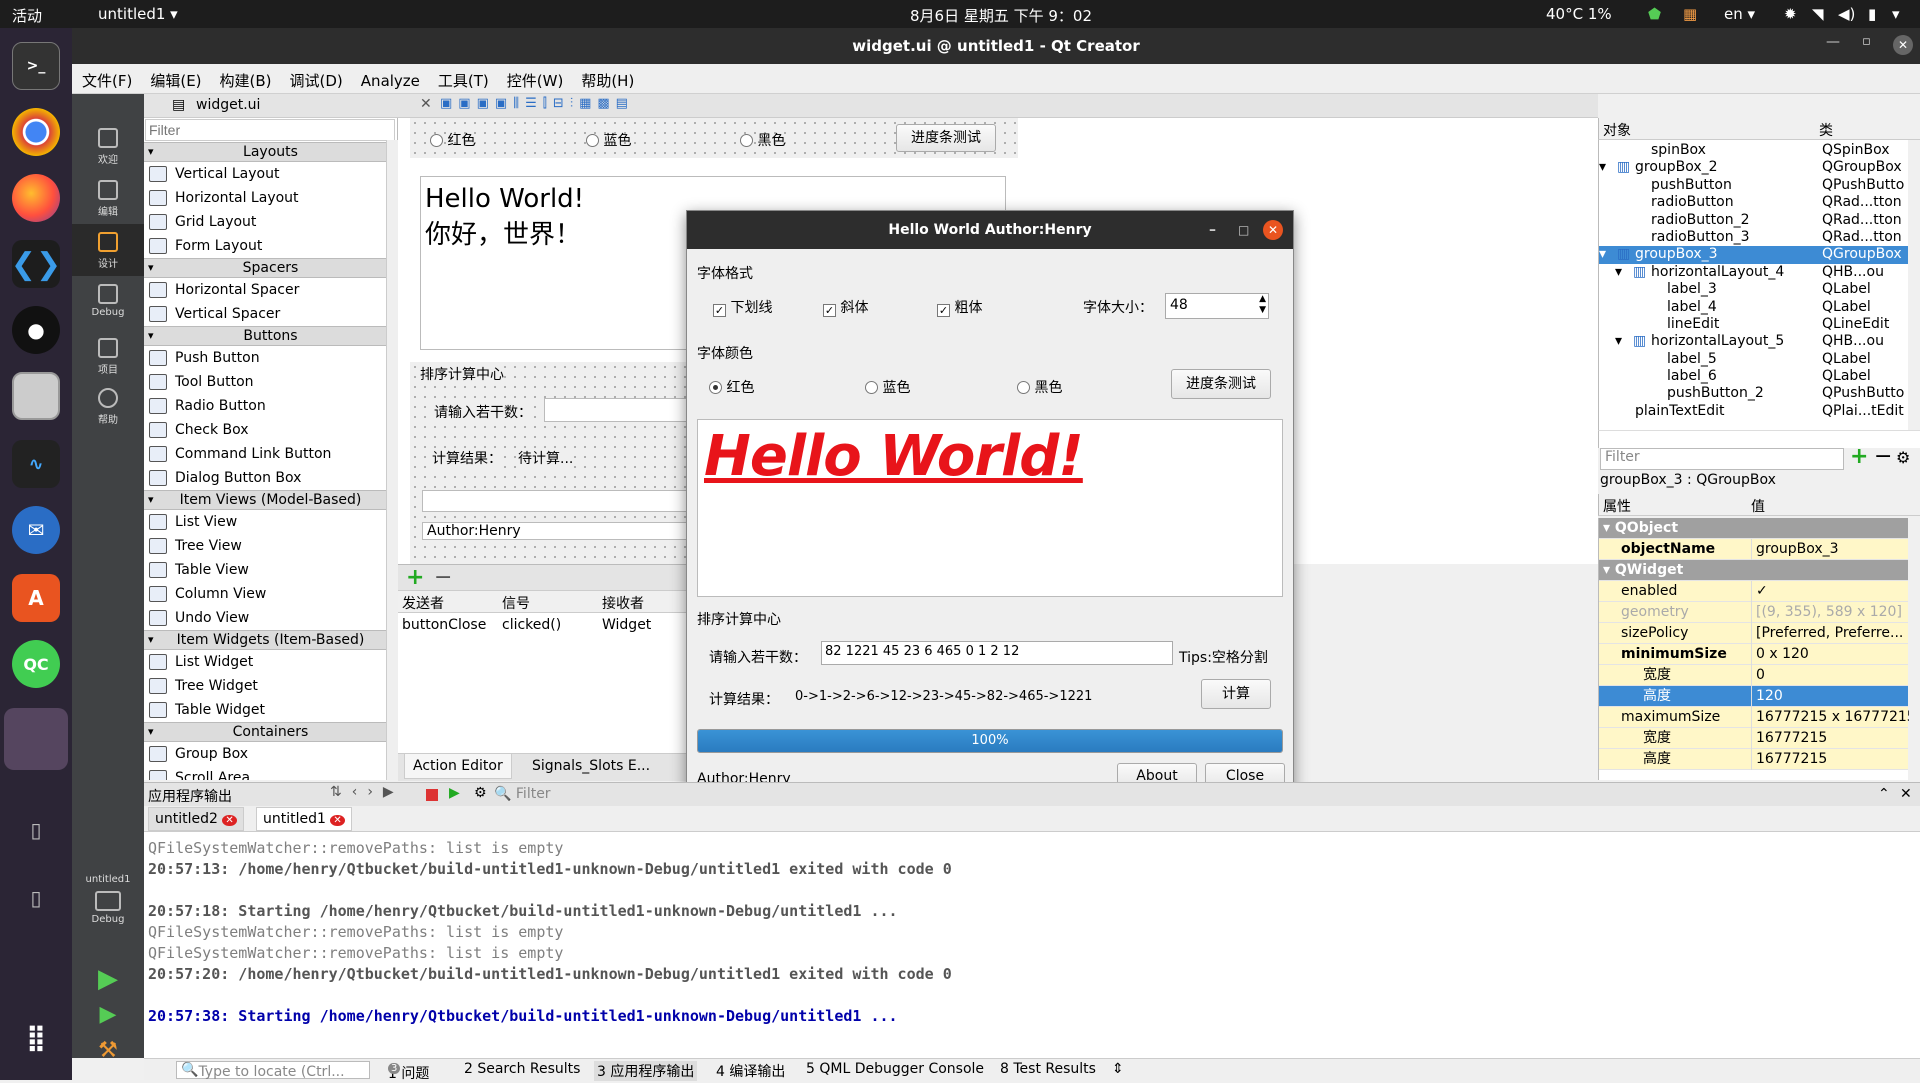  What do you see at coordinates (270, 686) in the screenshot?
I see `widget-item: Tree Widget` at bounding box center [270, 686].